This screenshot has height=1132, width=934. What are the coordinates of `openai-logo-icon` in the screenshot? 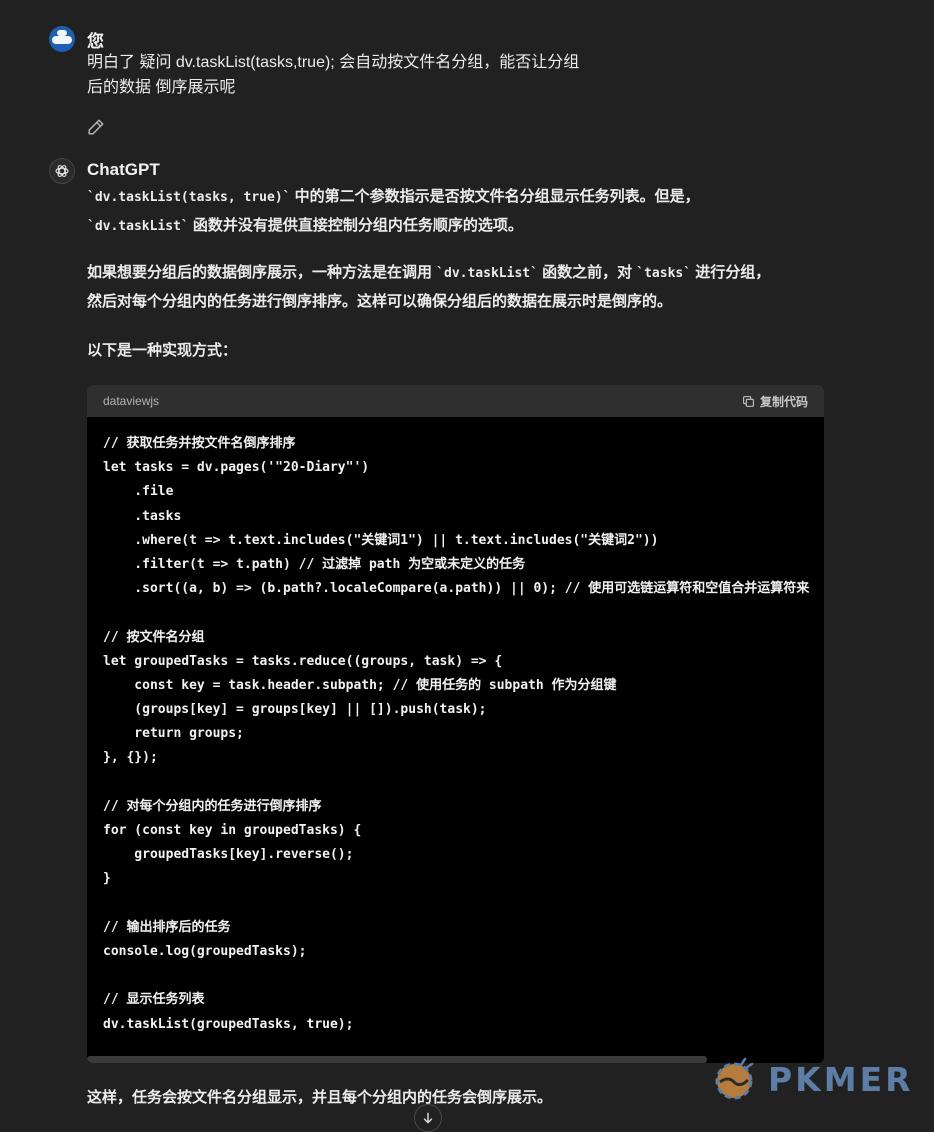 It's located at (62, 171).